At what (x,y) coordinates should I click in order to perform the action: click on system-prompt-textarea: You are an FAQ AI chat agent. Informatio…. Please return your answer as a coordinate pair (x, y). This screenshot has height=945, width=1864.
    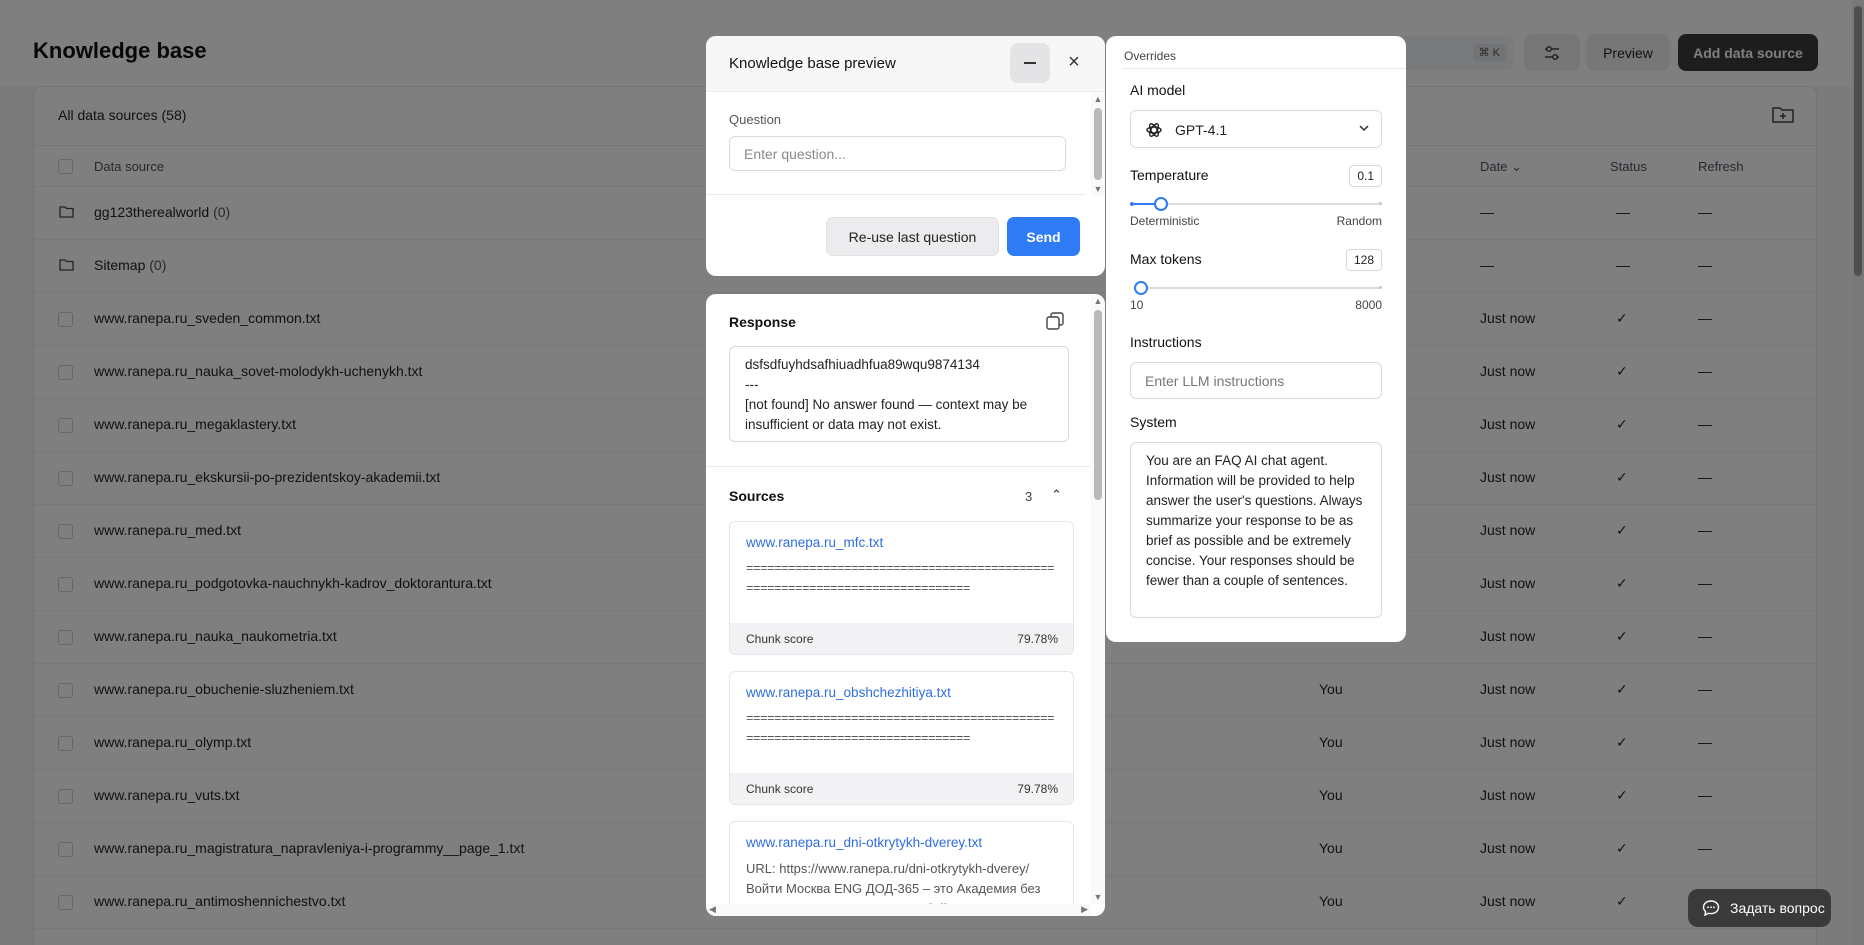
    Looking at the image, I should click on (1256, 530).